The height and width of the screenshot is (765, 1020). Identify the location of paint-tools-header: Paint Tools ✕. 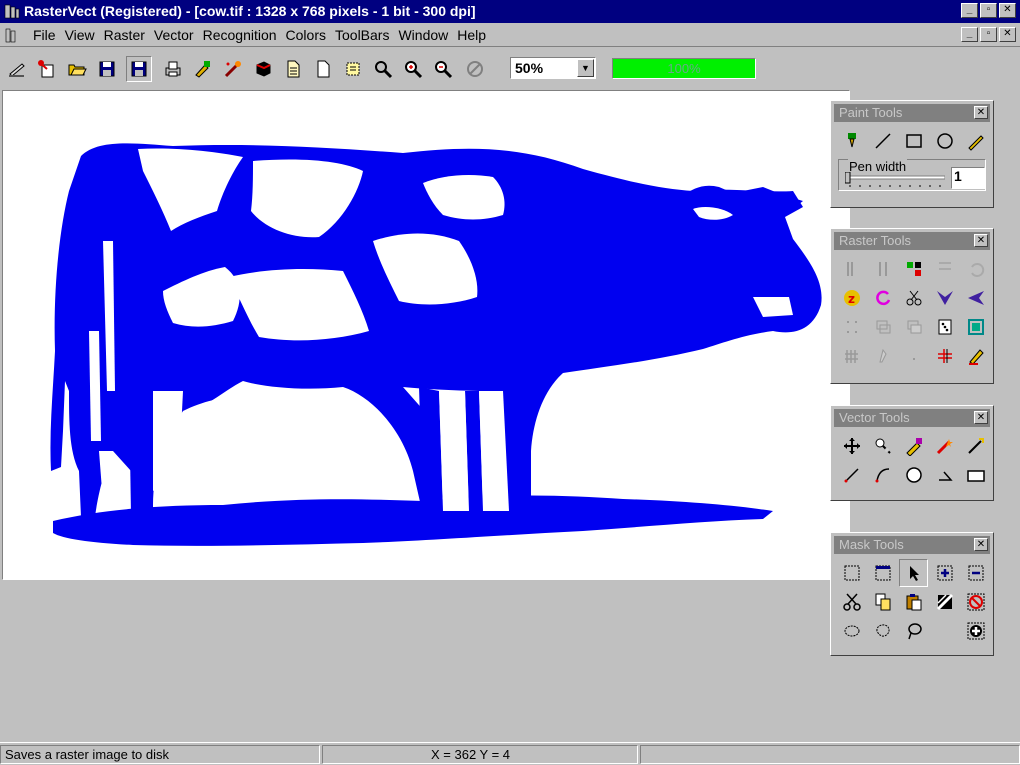
(912, 113).